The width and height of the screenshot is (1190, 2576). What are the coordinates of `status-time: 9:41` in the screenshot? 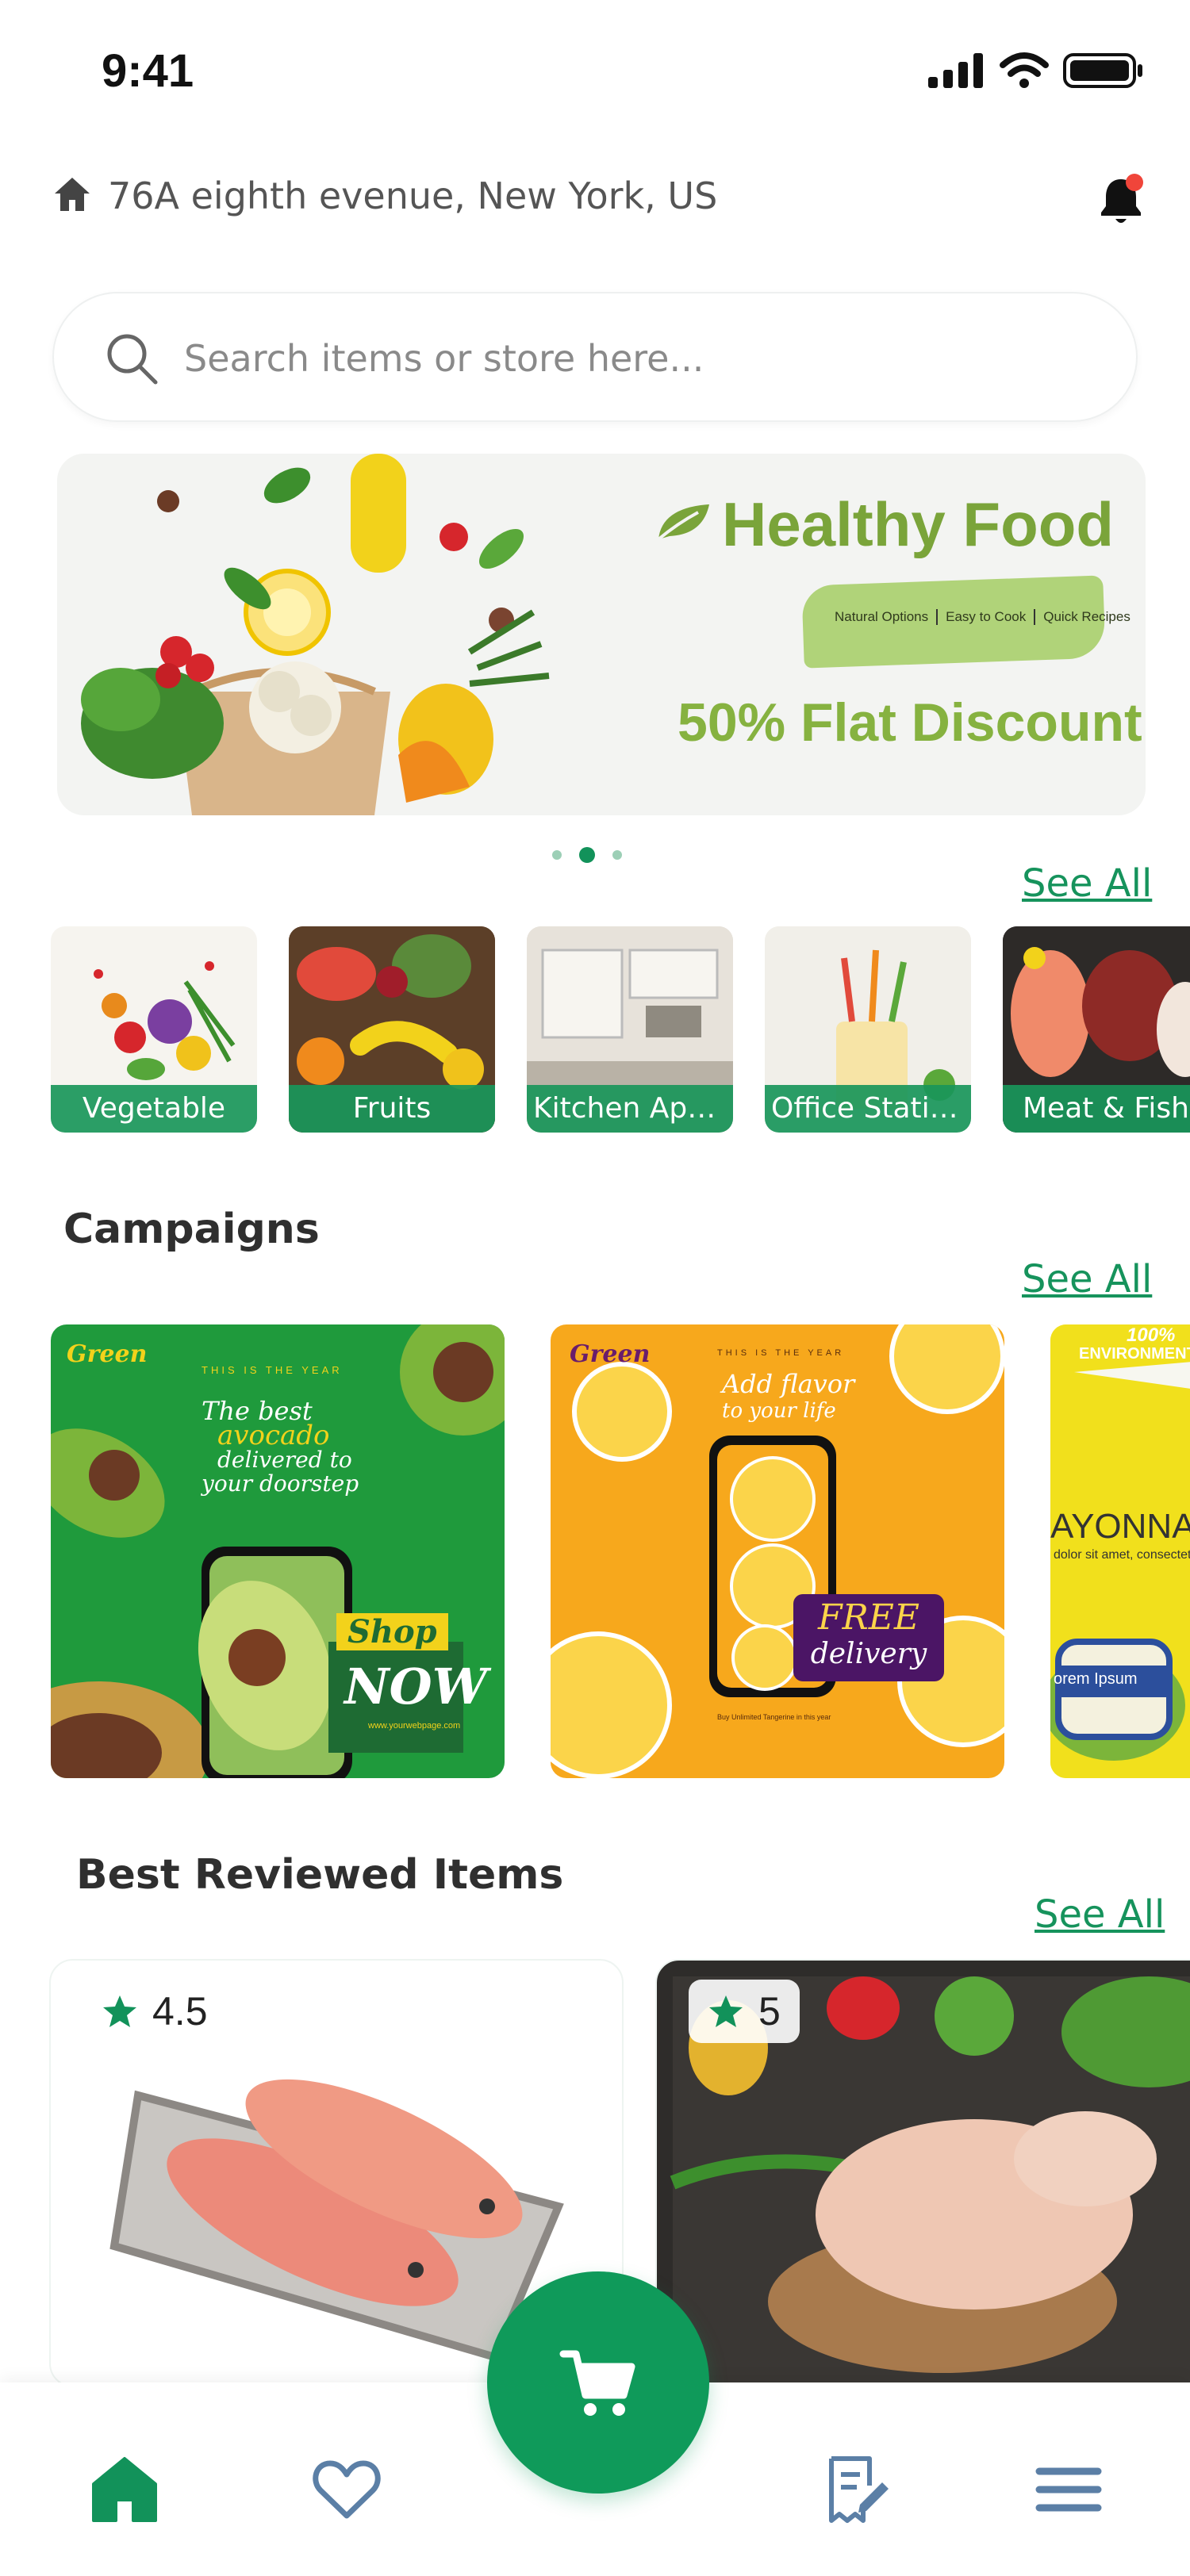 It's located at (148, 71).